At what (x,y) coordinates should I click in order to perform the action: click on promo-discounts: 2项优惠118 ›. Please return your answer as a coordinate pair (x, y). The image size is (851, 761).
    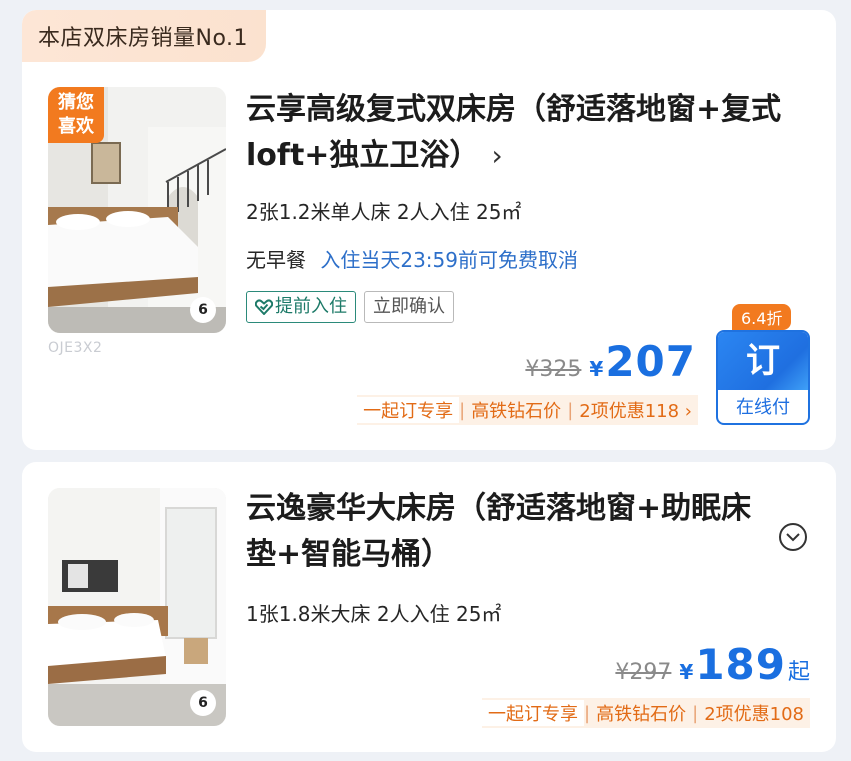
    Looking at the image, I should click on (635, 411).